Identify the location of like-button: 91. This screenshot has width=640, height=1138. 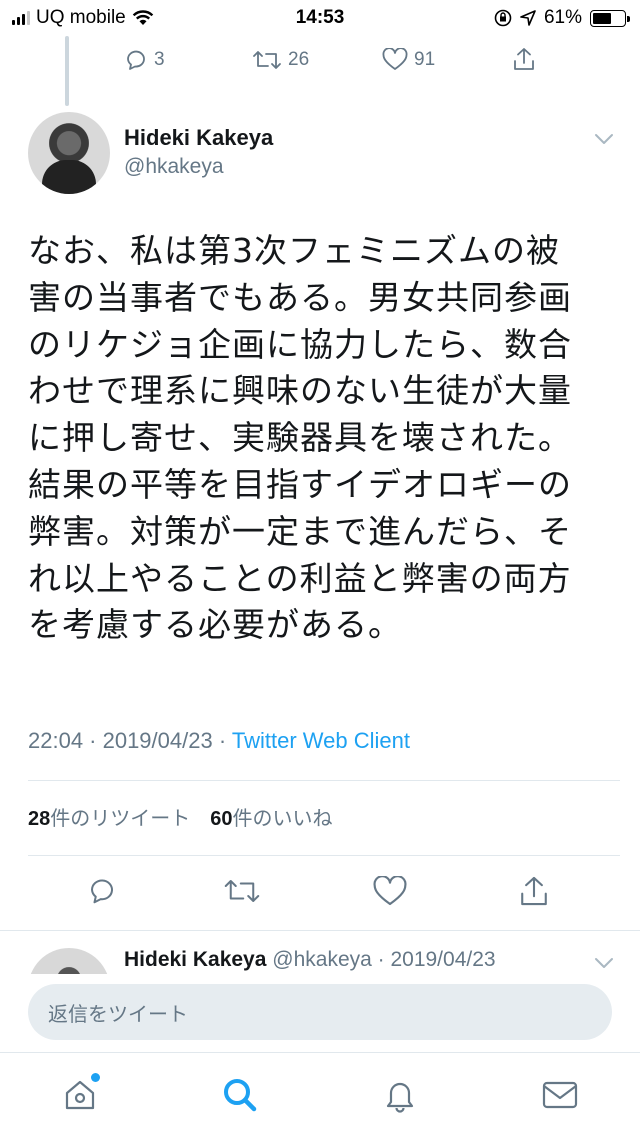
(408, 60).